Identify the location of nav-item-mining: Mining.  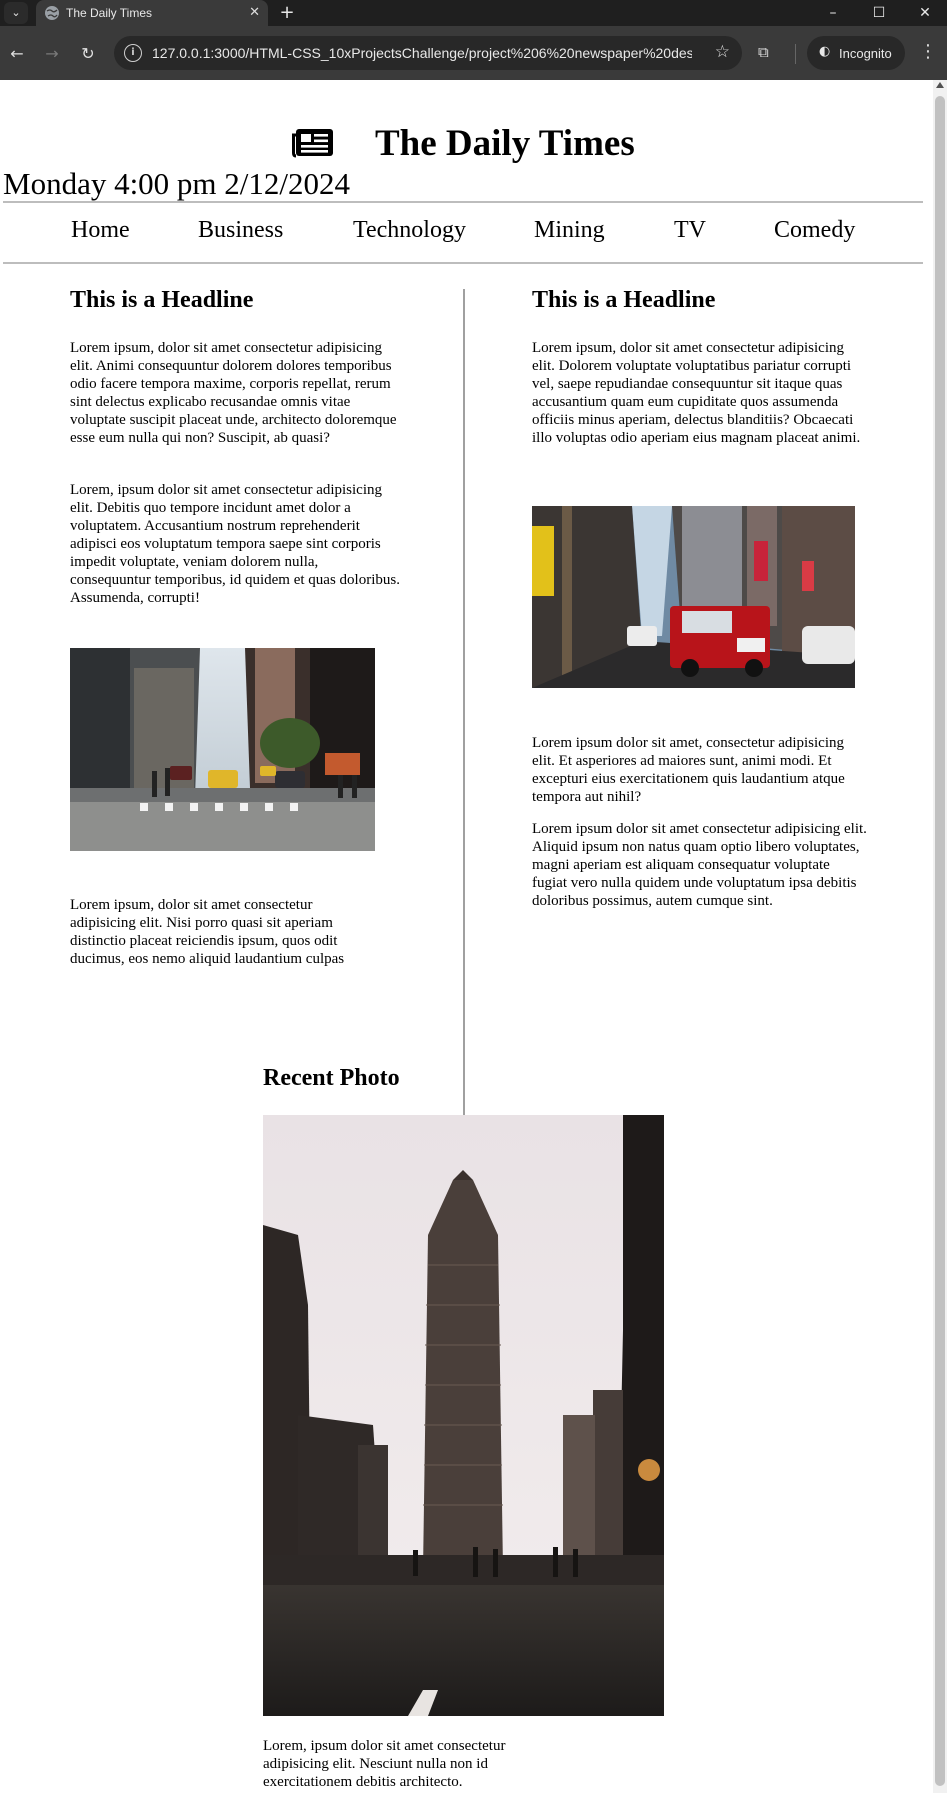
(569, 230).